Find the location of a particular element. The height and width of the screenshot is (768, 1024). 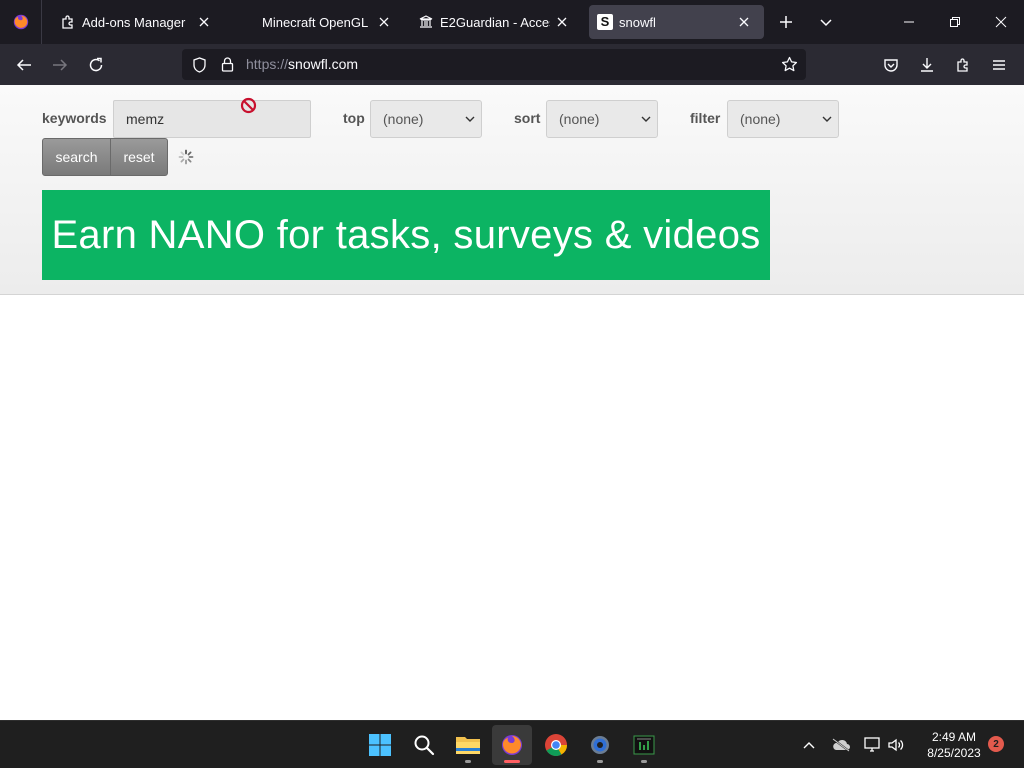

filter-select-value: (none) is located at coordinates (760, 119).